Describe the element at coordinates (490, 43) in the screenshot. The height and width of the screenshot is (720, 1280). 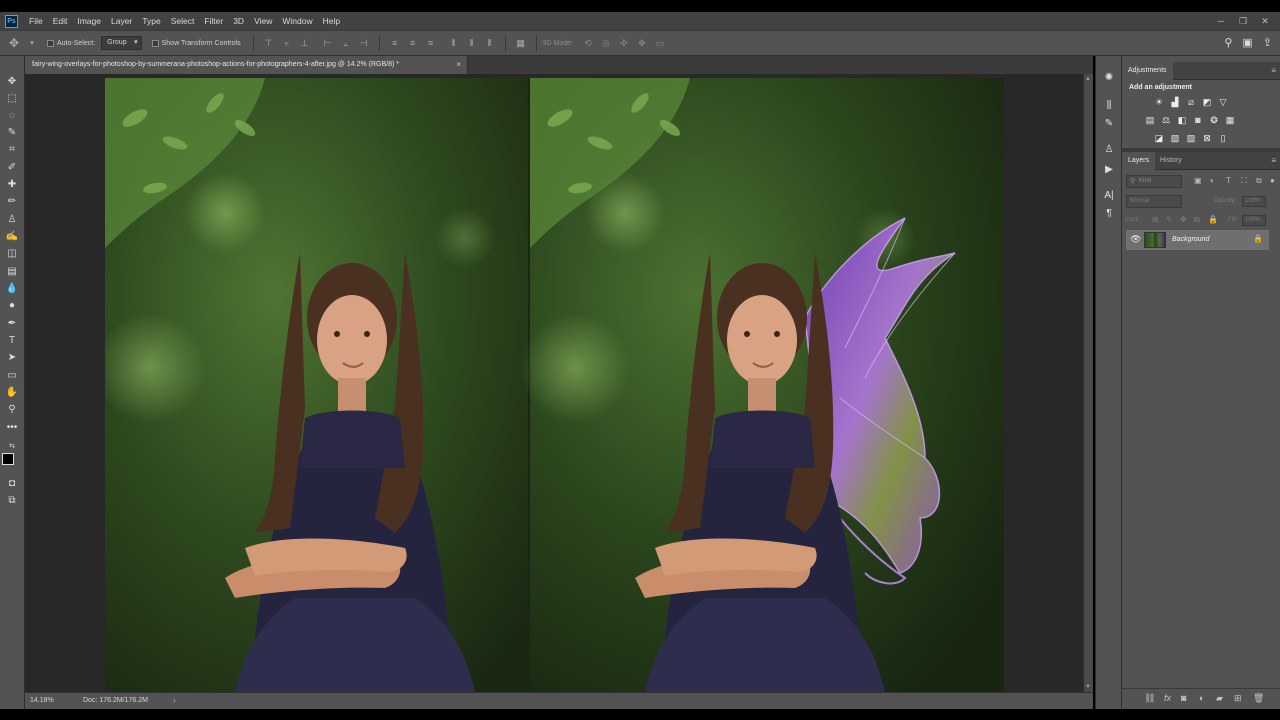
I see `distribute-right-icon: ⦀` at that location.